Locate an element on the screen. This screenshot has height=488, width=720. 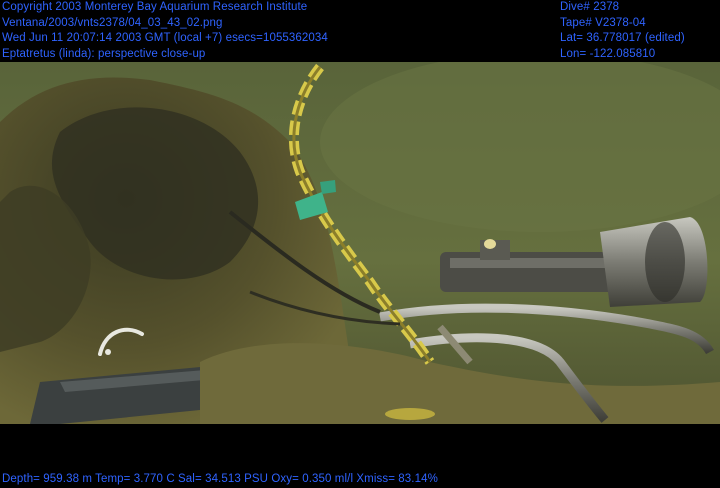
longitude: Lon= -122.085810 is located at coordinates (608, 53).